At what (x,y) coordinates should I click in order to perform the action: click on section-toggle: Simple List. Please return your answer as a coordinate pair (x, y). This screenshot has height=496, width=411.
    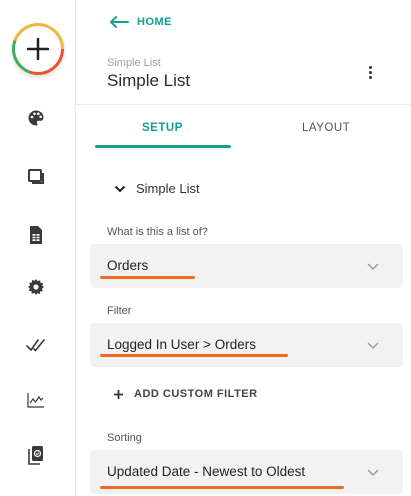
    Looking at the image, I should click on (157, 188).